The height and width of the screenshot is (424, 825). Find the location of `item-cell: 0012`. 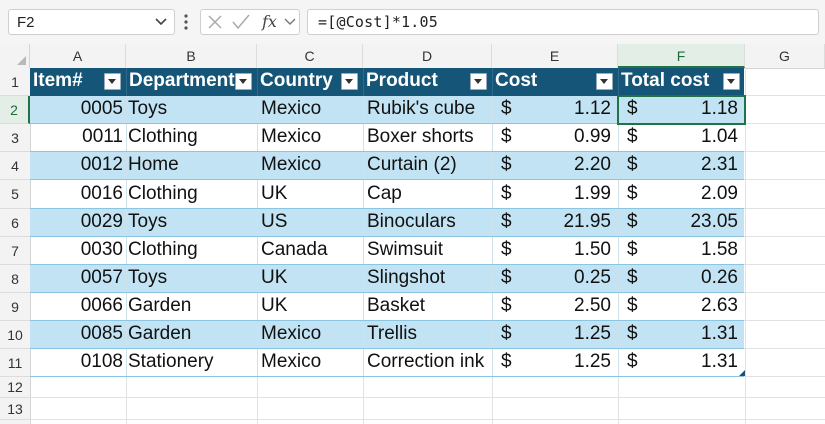

item-cell: 0012 is located at coordinates (78, 166).